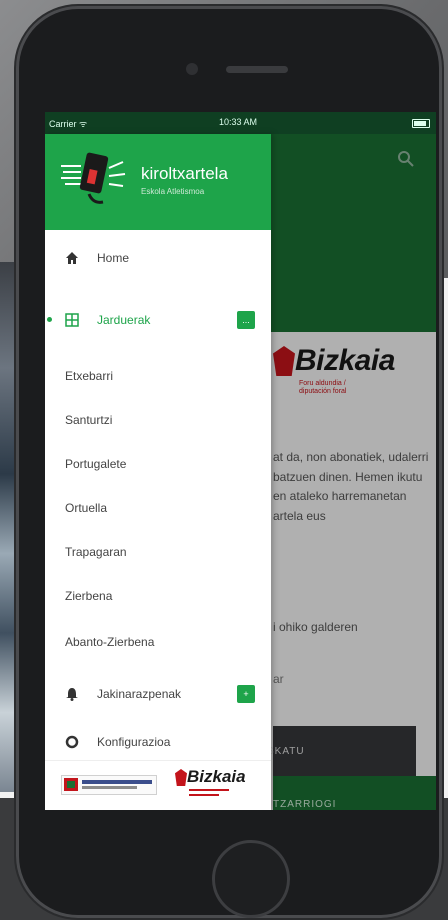  Describe the element at coordinates (421, 123) in the screenshot. I see `battery-icon` at that location.